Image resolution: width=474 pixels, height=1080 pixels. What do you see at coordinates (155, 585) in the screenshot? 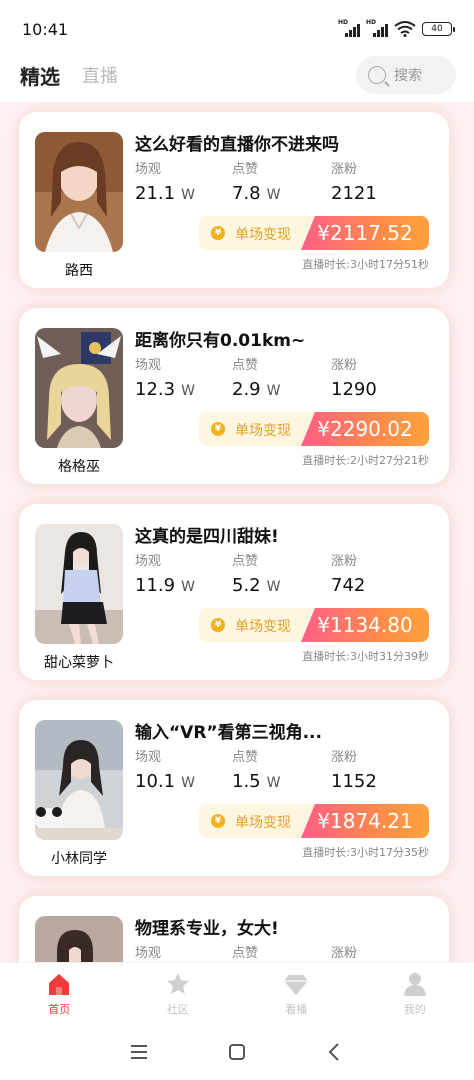
I see `stat-value: 11.9` at bounding box center [155, 585].